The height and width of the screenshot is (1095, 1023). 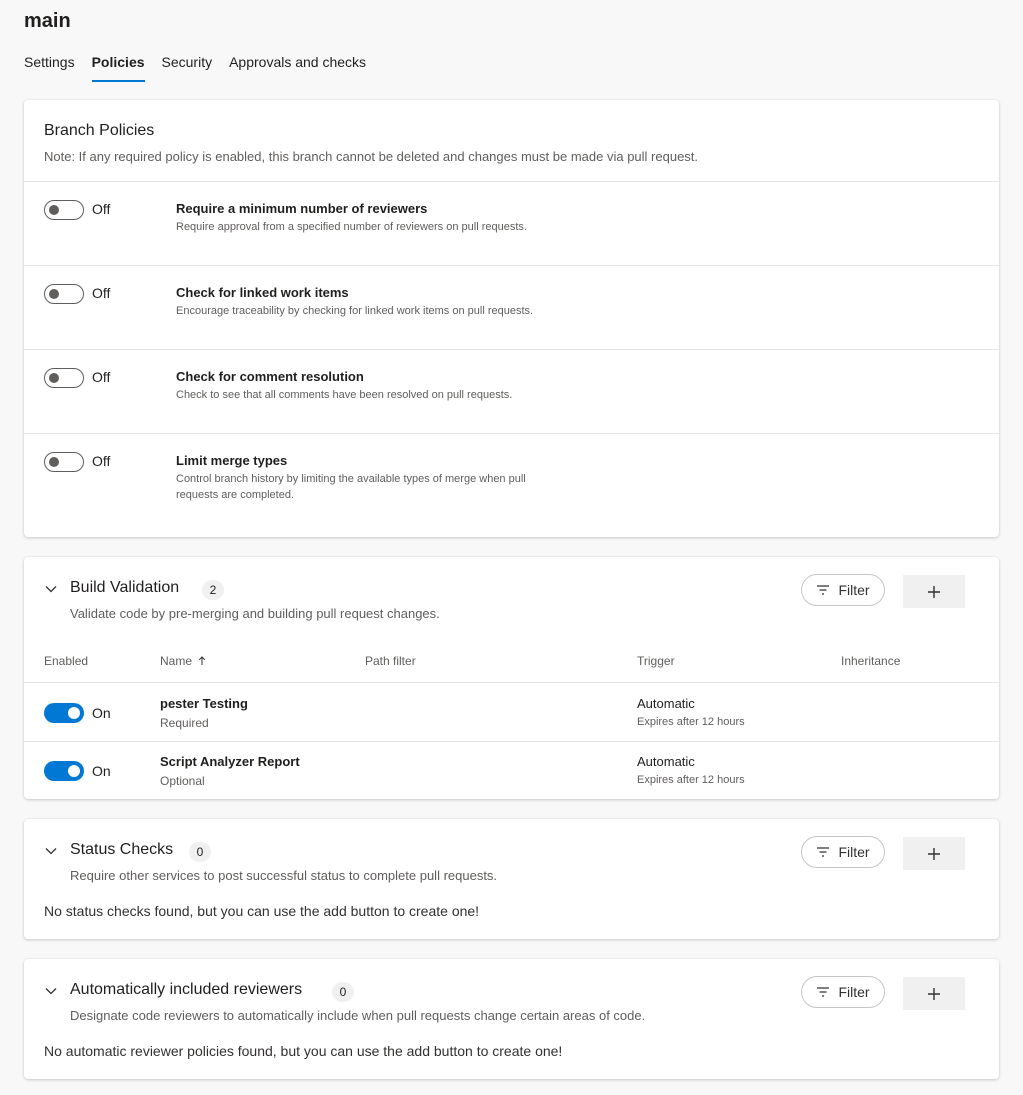 I want to click on auto-reviewers-title: Automatically included reviewers, so click(x=186, y=989).